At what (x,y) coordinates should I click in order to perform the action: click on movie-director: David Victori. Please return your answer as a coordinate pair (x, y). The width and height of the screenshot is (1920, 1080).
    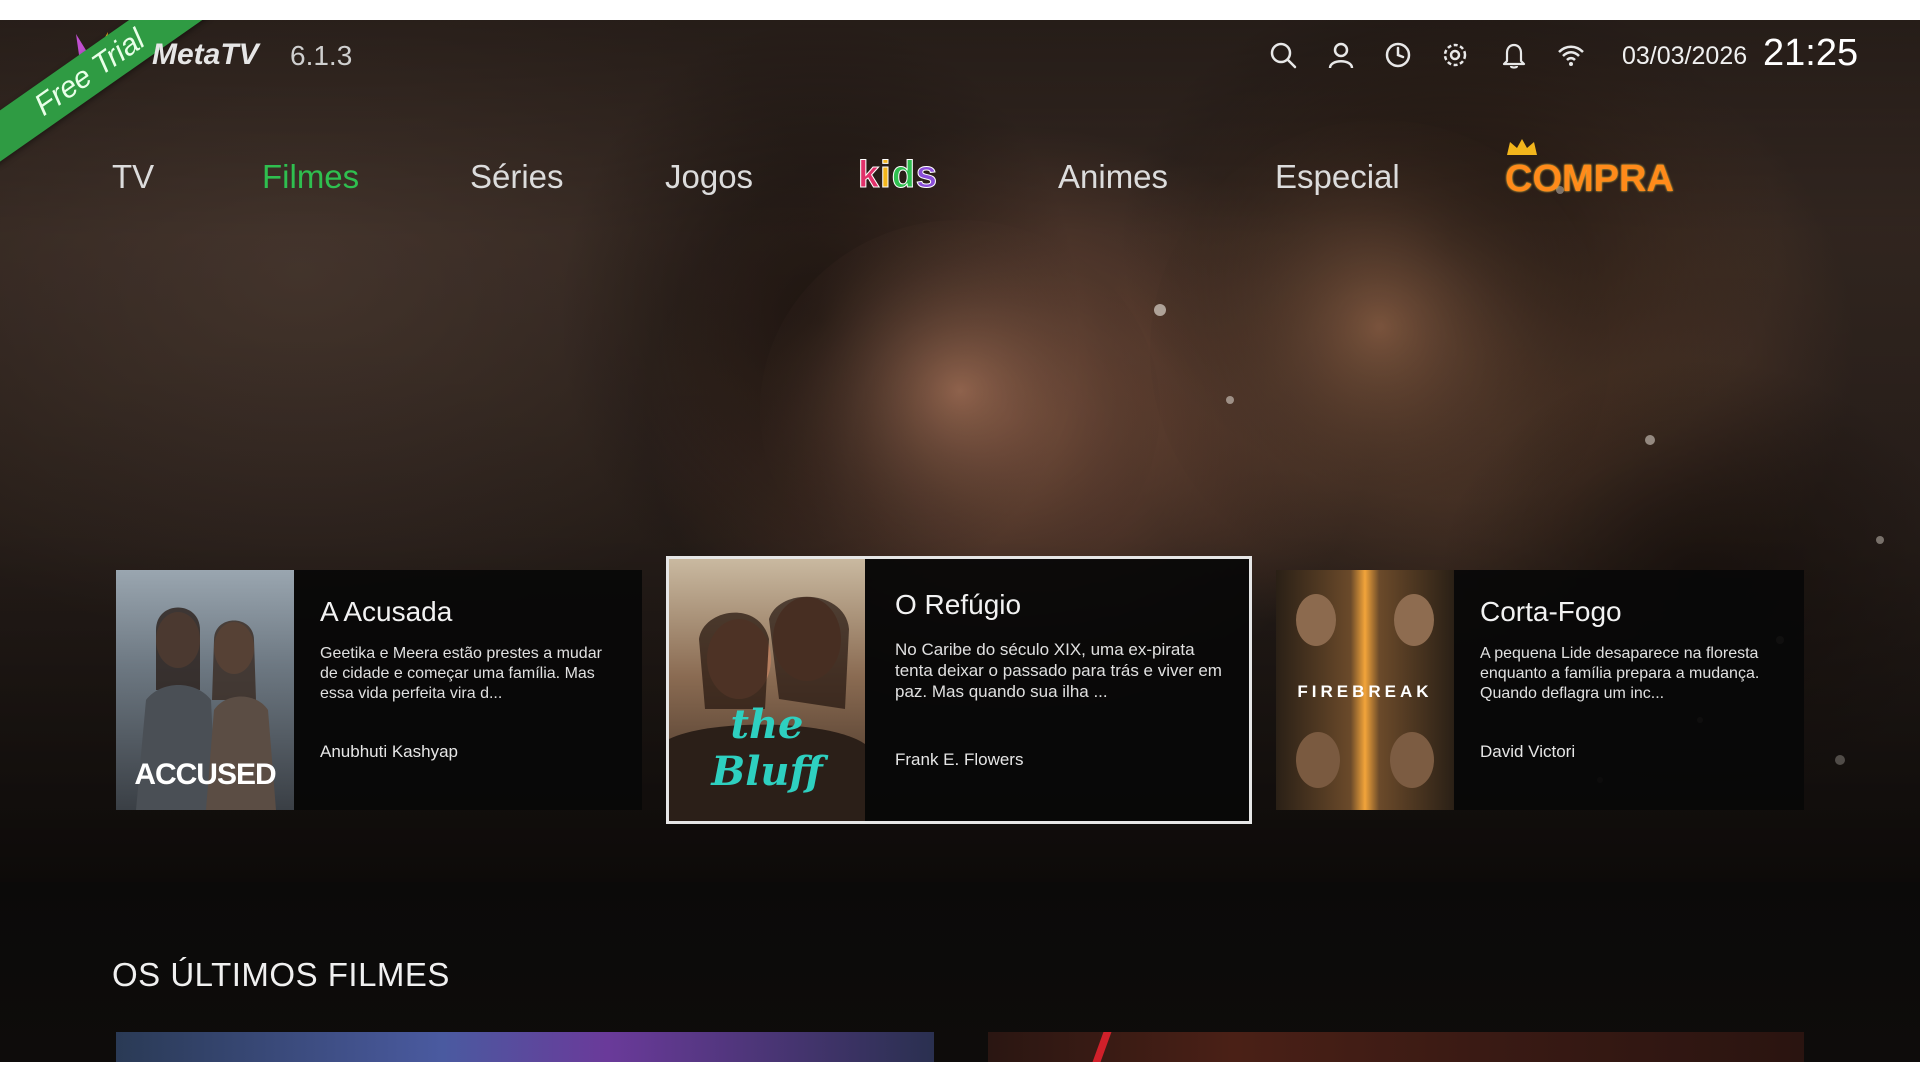
    Looking at the image, I should click on (1528, 751).